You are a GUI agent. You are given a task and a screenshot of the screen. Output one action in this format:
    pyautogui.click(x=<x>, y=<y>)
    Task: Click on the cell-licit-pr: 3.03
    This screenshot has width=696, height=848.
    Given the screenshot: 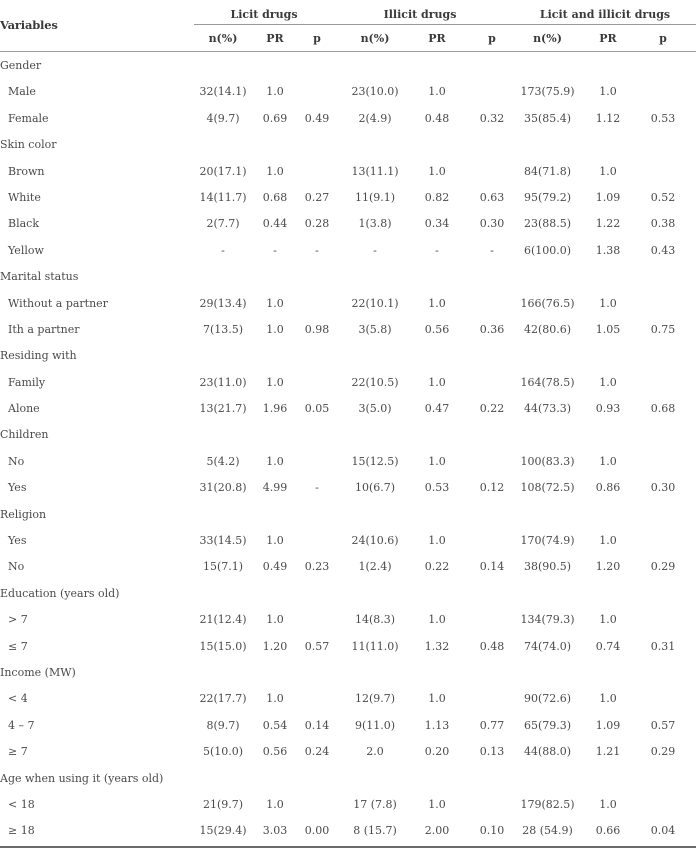 What is the action you would take?
    pyautogui.click(x=275, y=831)
    